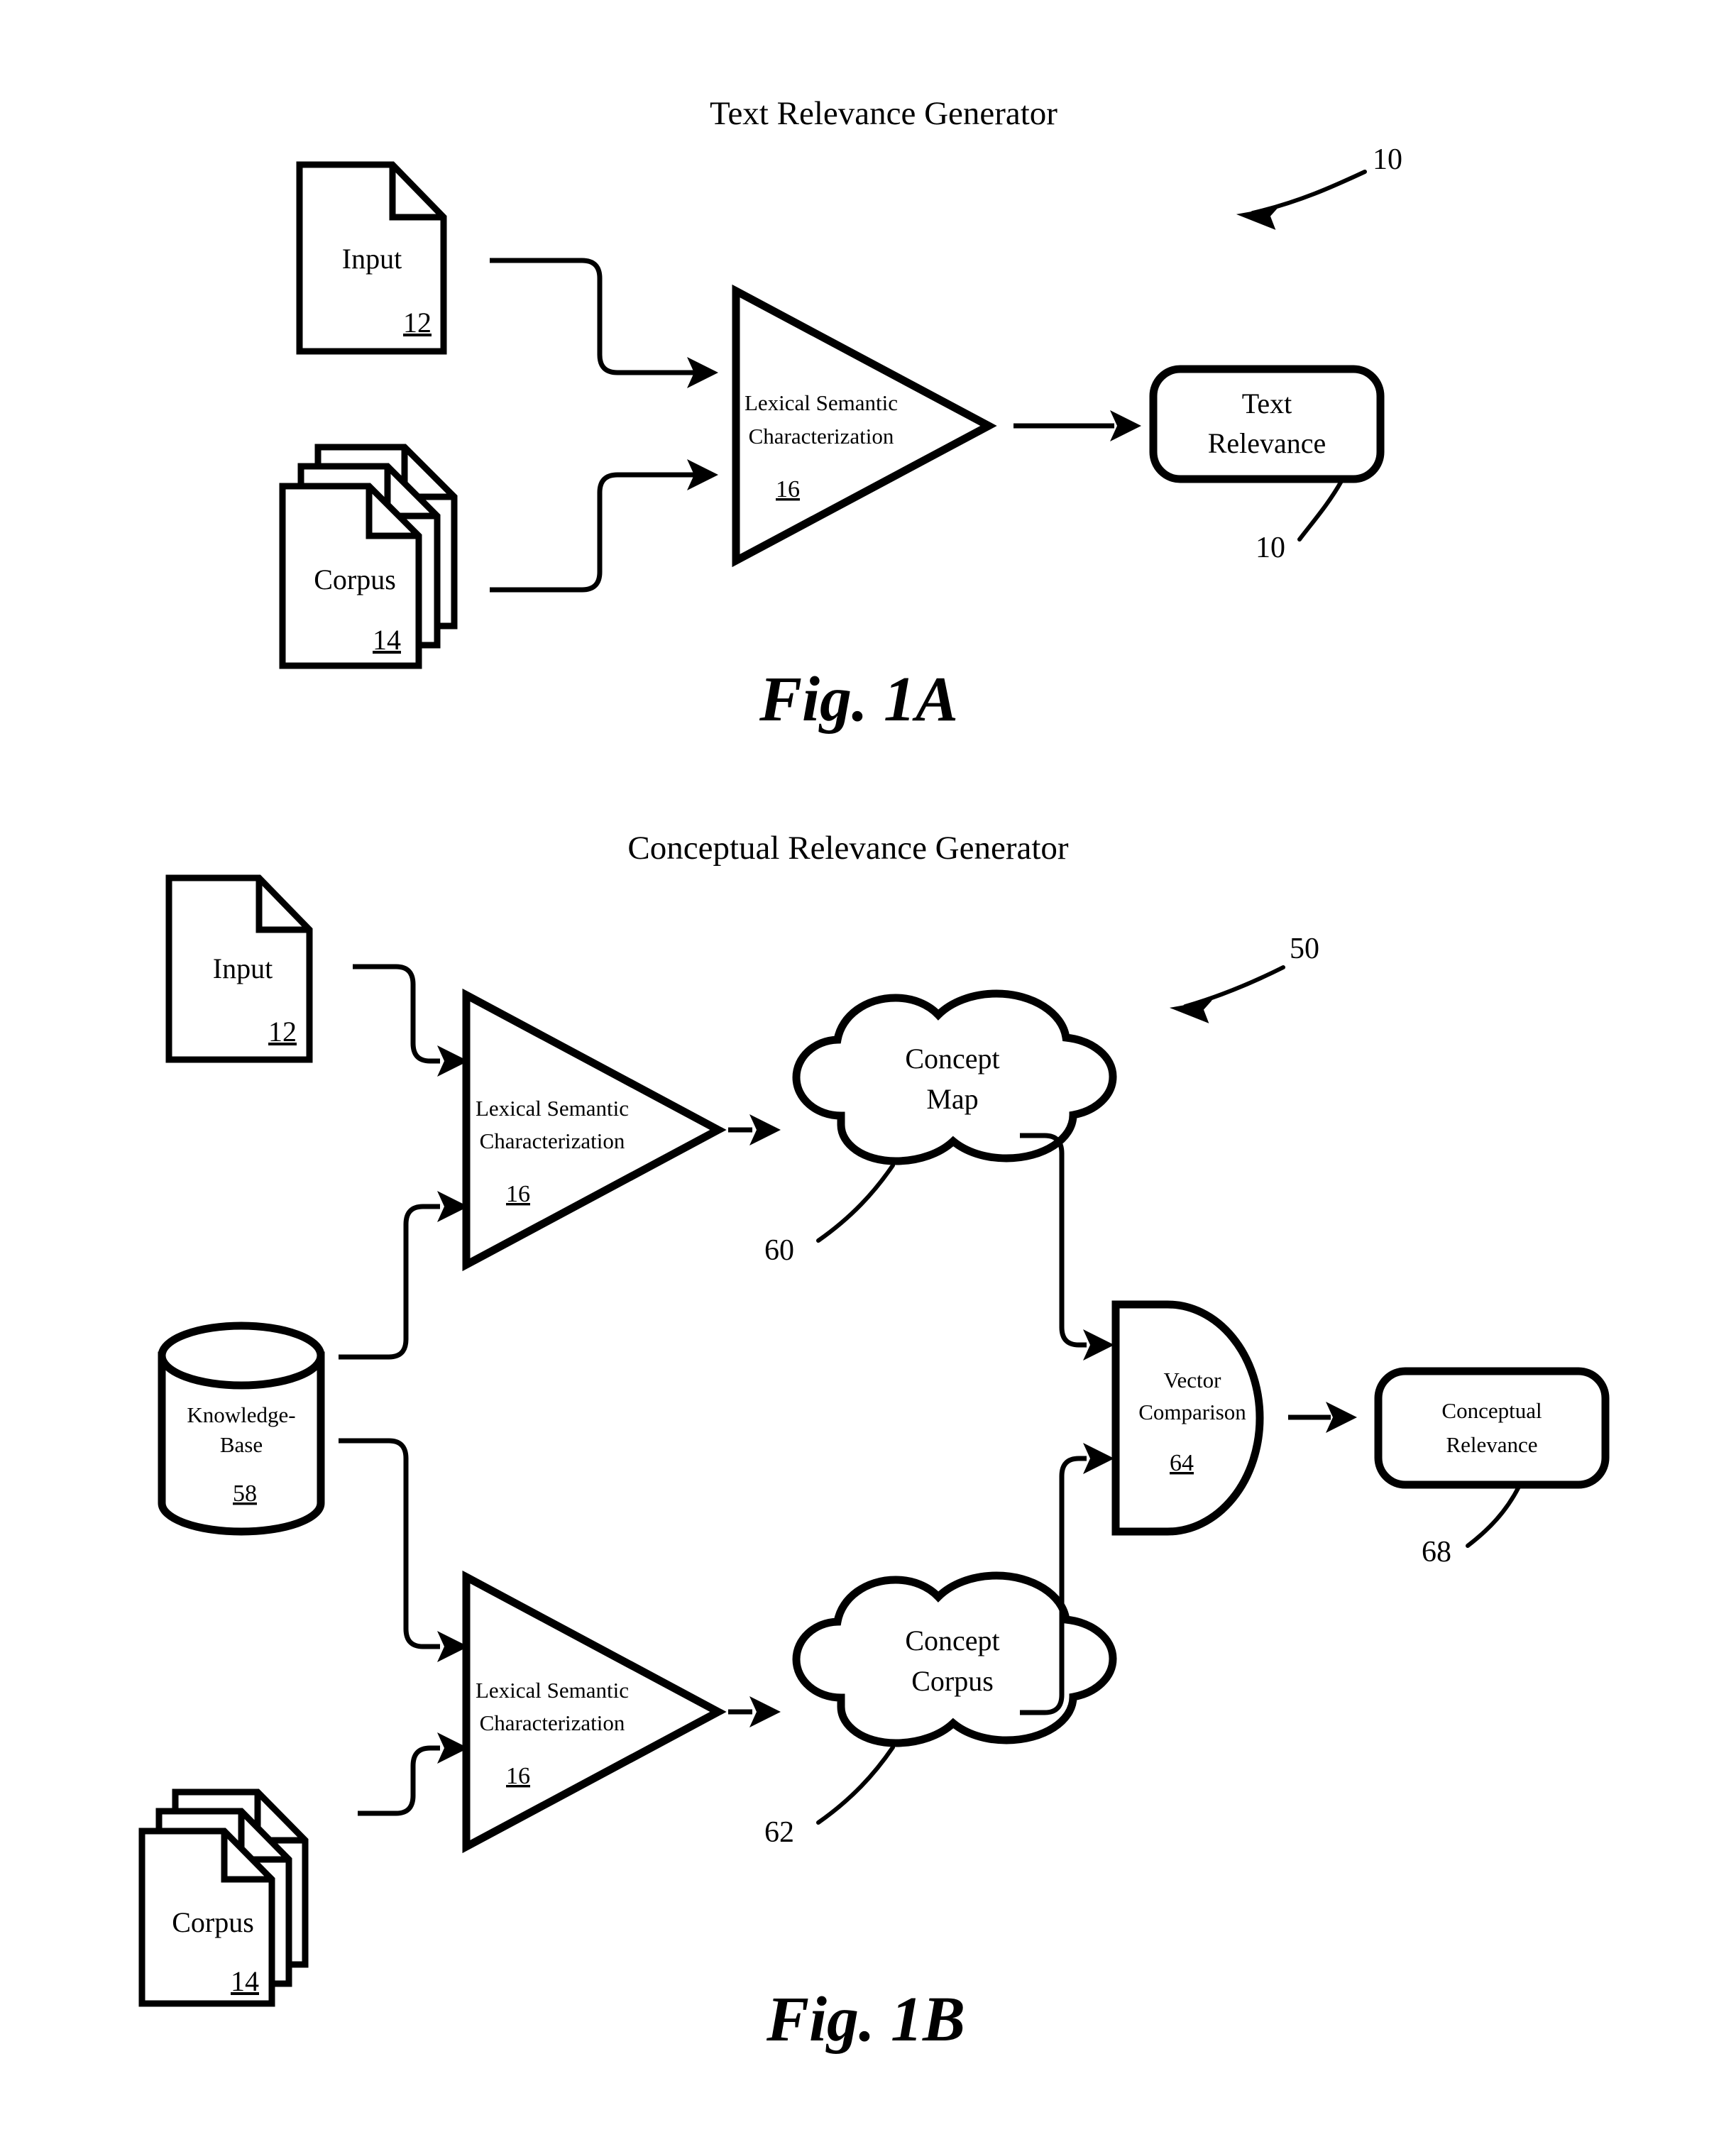  What do you see at coordinates (754, 1711) in the screenshot?
I see `fig-1b-edge-processor-bottom-to-concept-corpus` at bounding box center [754, 1711].